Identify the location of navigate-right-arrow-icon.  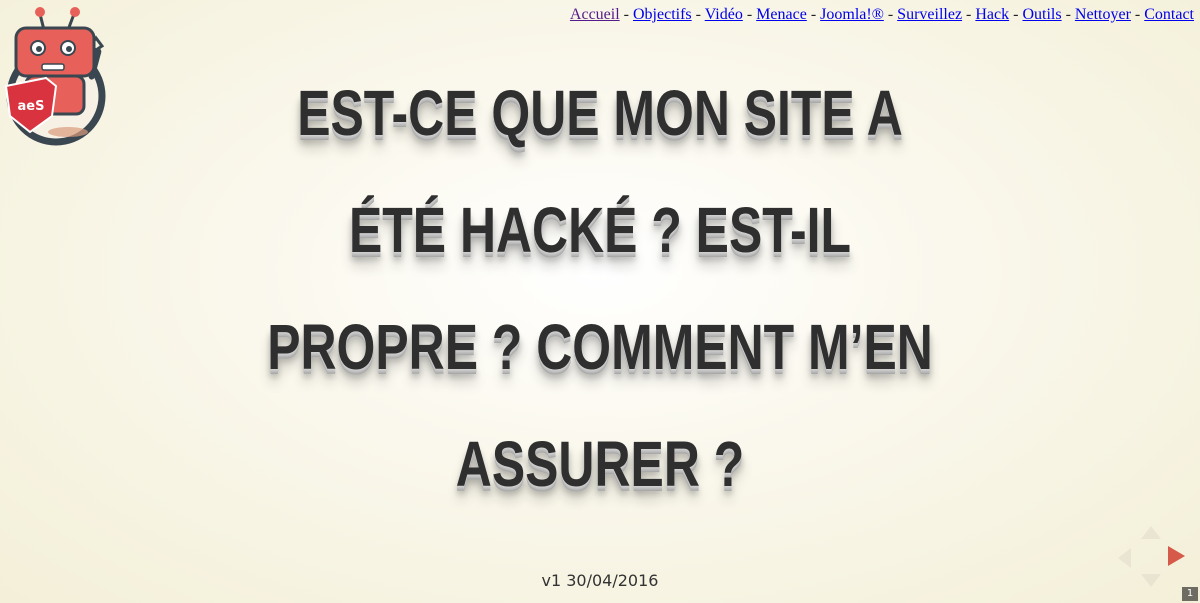
(1176, 556).